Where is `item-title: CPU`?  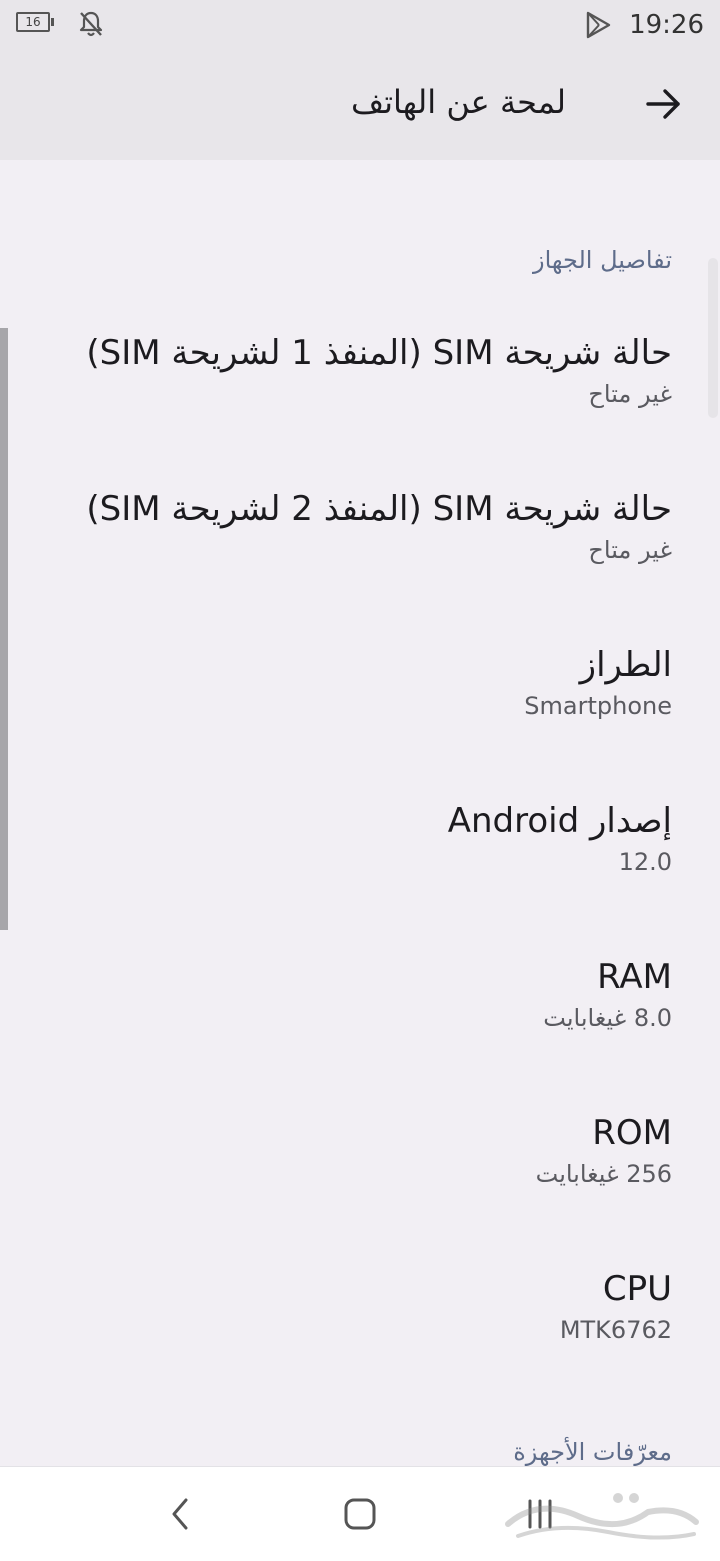
item-title: CPU is located at coordinates (637, 1289).